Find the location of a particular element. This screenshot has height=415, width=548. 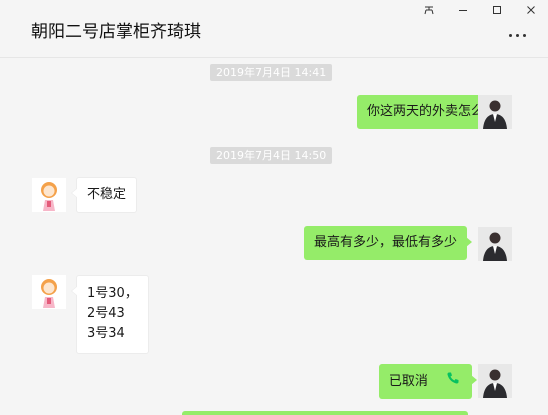

minimize-icon is located at coordinates (463, 10).